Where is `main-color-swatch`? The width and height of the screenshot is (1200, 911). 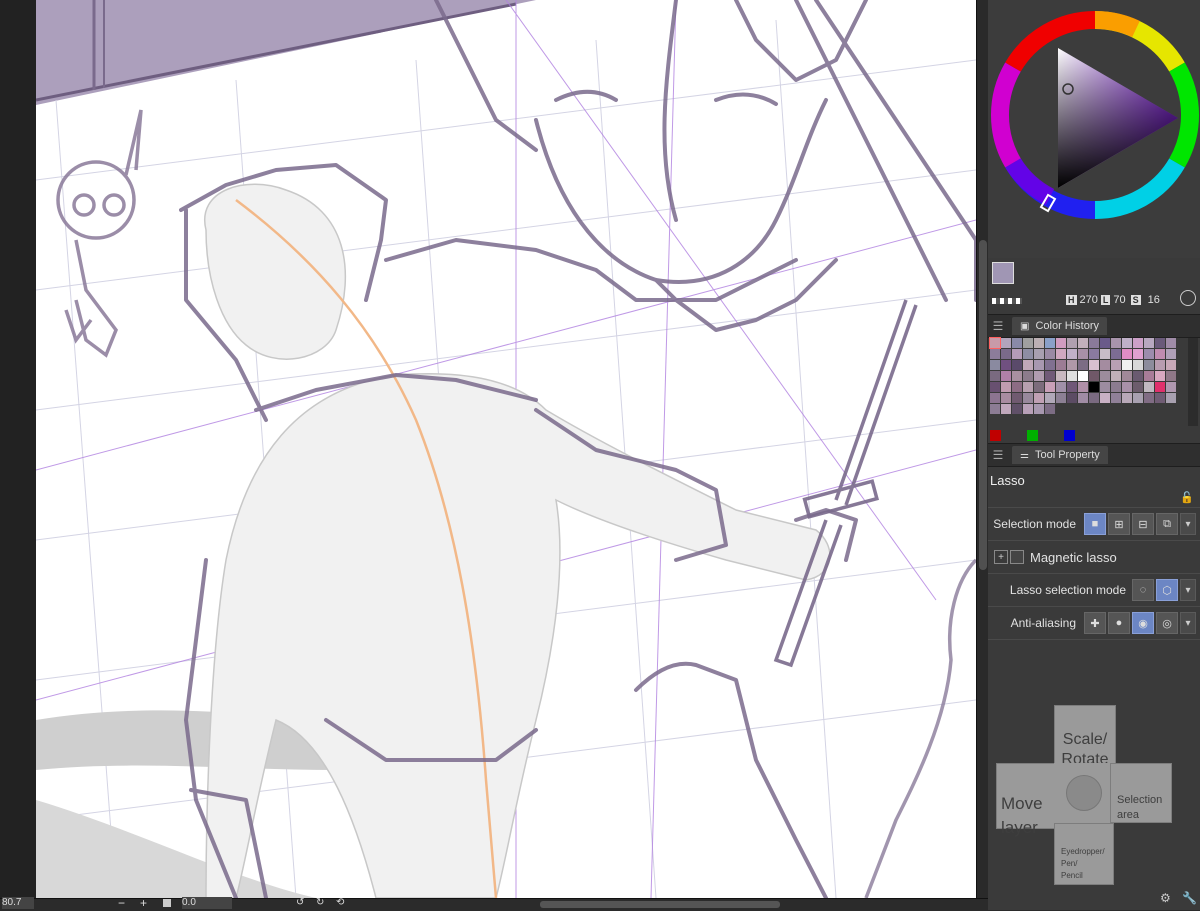
main-color-swatch is located at coordinates (1003, 273).